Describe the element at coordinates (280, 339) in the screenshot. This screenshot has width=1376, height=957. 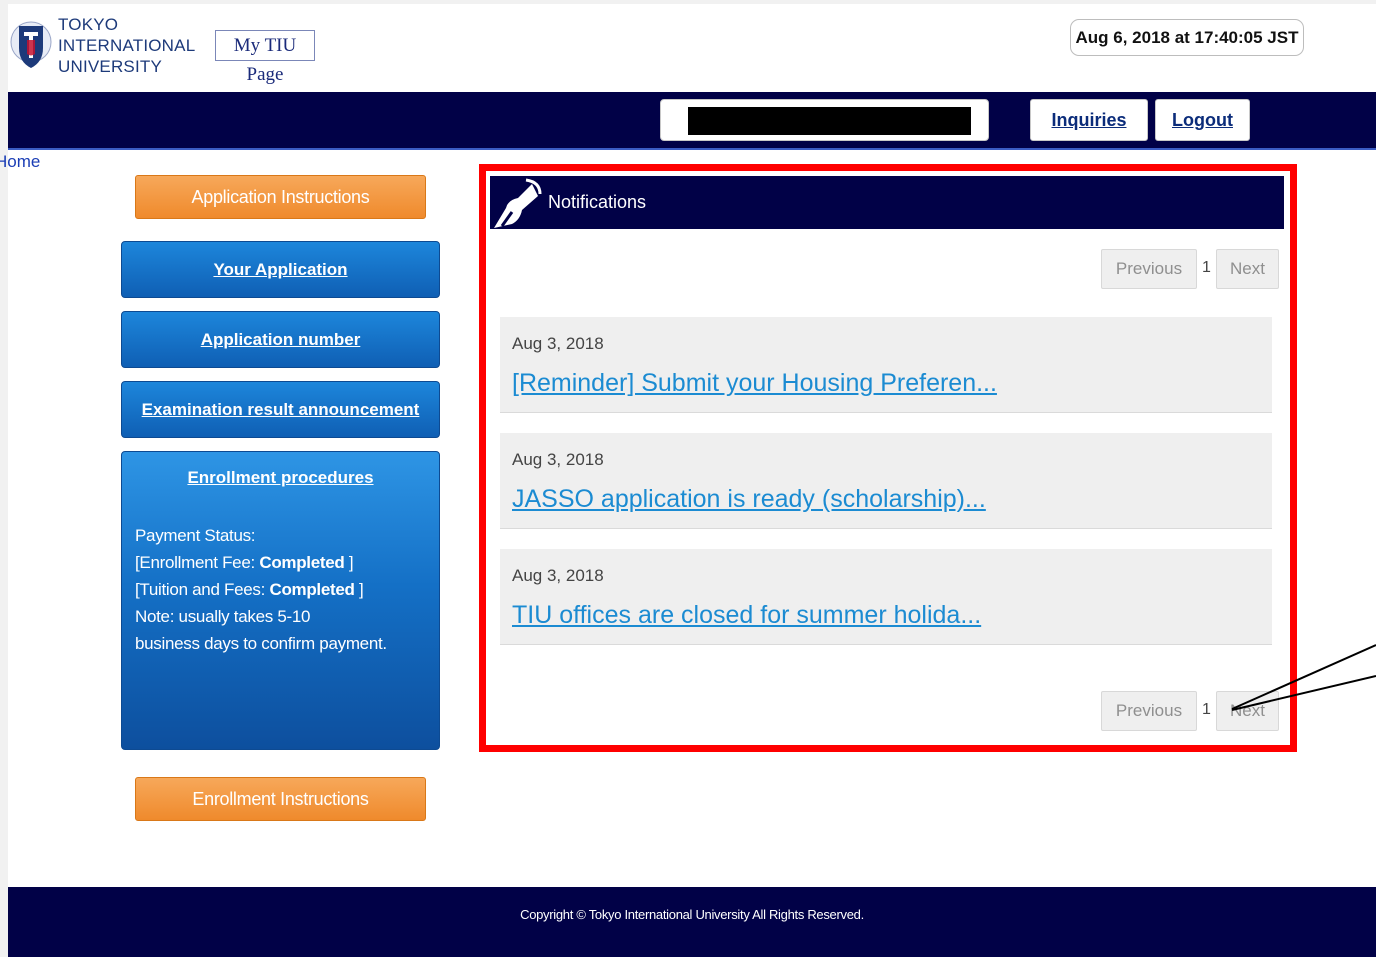
I see `application-number-button: Application number` at that location.